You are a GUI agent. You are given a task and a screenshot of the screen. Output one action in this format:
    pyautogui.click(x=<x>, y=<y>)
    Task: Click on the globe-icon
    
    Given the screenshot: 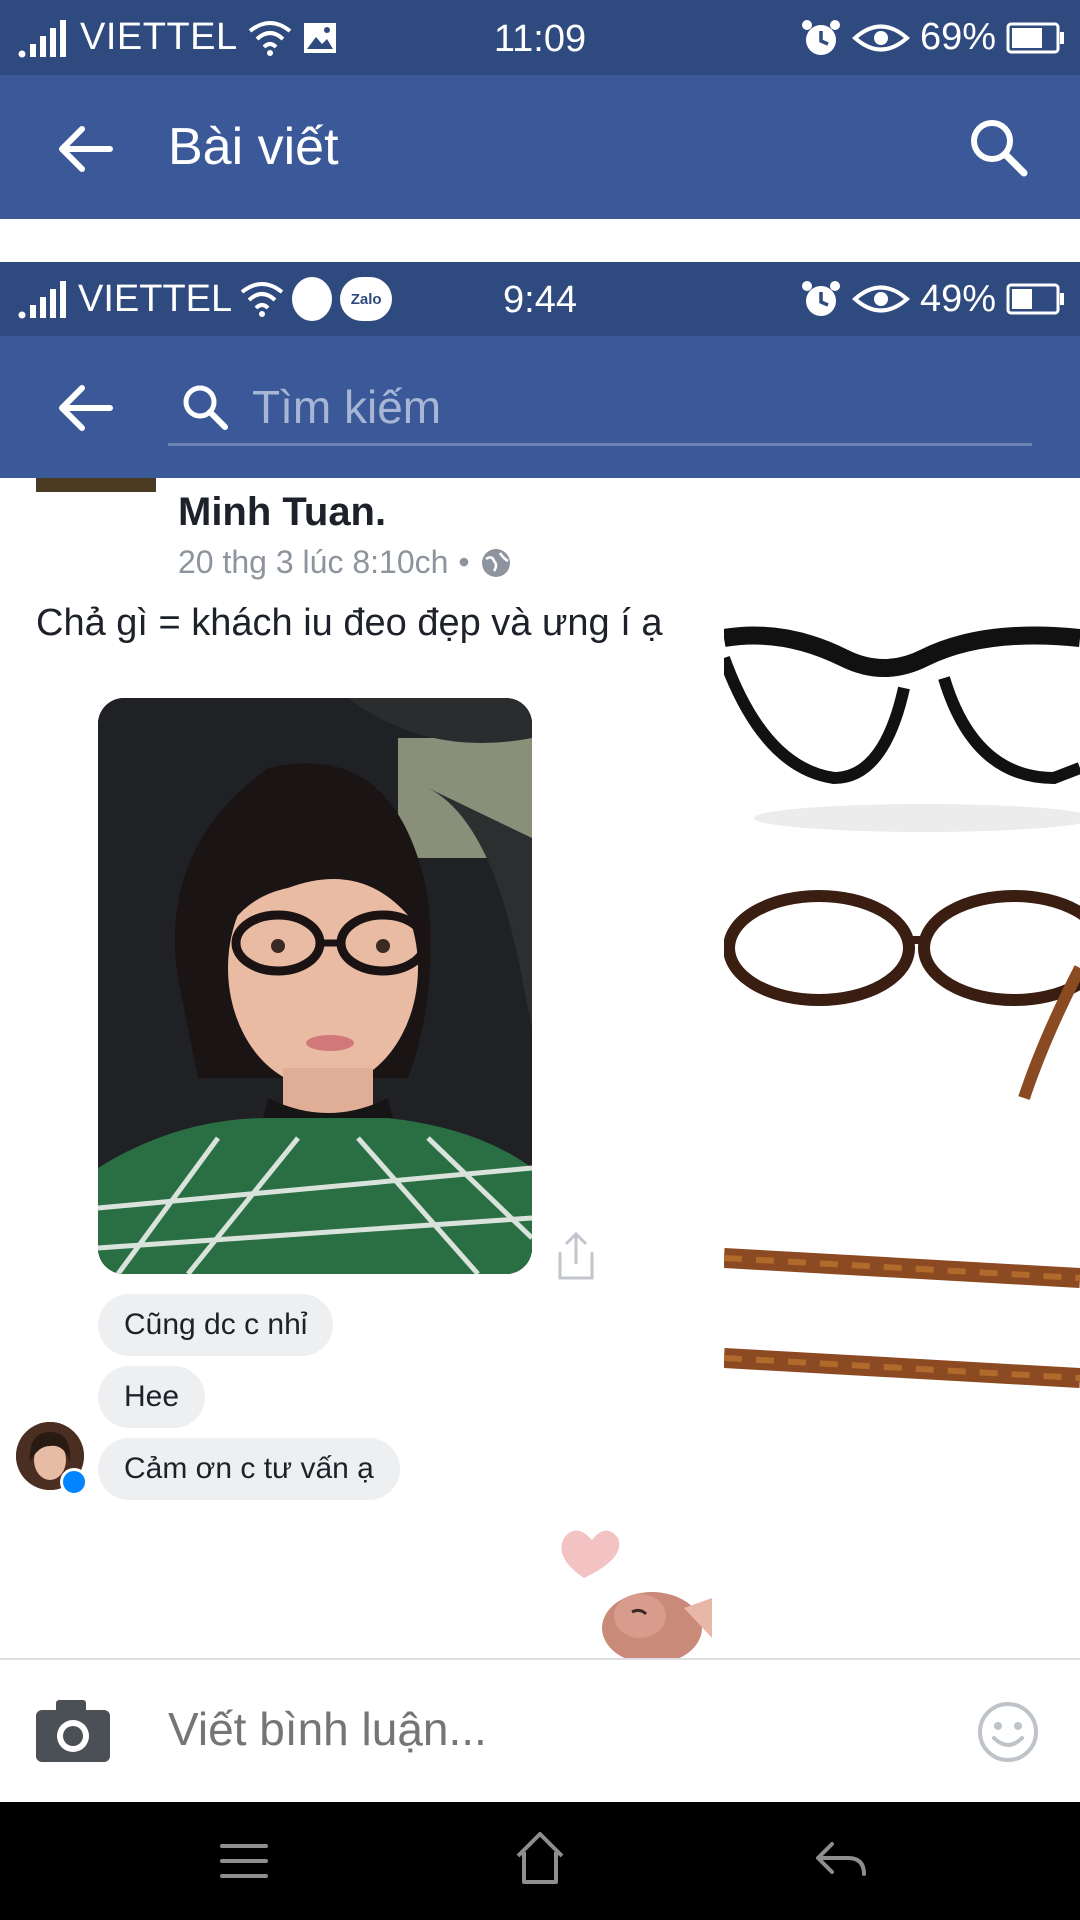 What is the action you would take?
    pyautogui.click(x=495, y=562)
    